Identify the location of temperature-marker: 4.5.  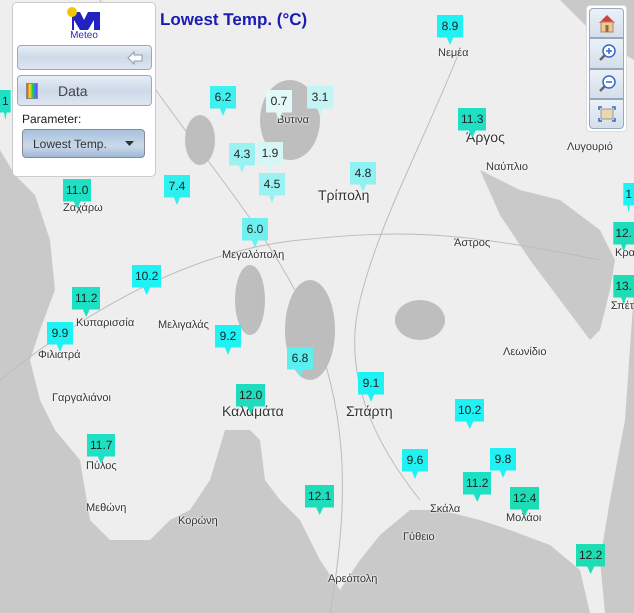
(272, 188).